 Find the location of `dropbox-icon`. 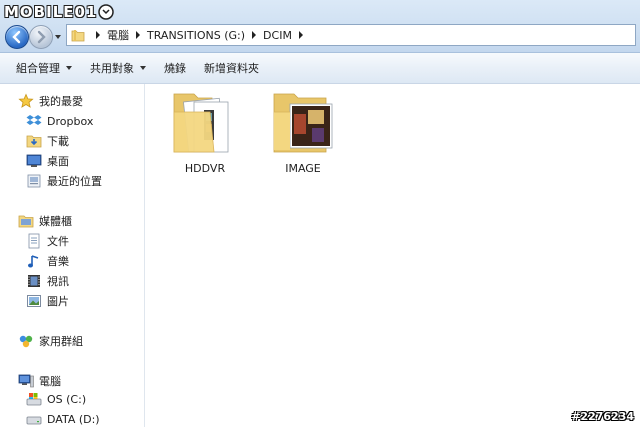

dropbox-icon is located at coordinates (34, 120).